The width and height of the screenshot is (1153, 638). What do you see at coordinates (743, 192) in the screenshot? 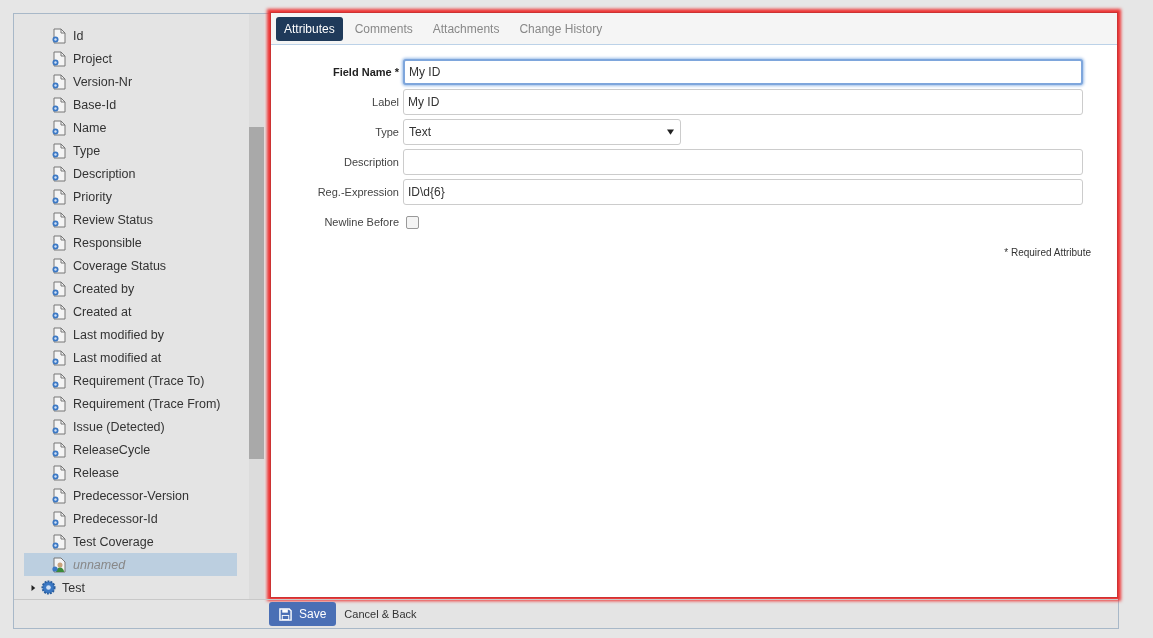
I see `text-field: ID\d{6}` at bounding box center [743, 192].